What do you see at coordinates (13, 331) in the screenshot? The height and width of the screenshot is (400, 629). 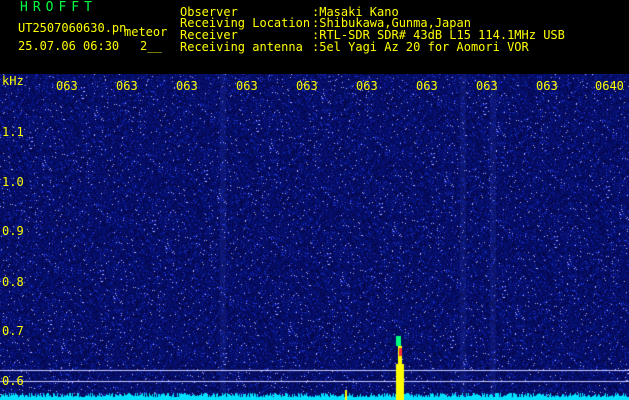 I see `y-label: 0.7` at bounding box center [13, 331].